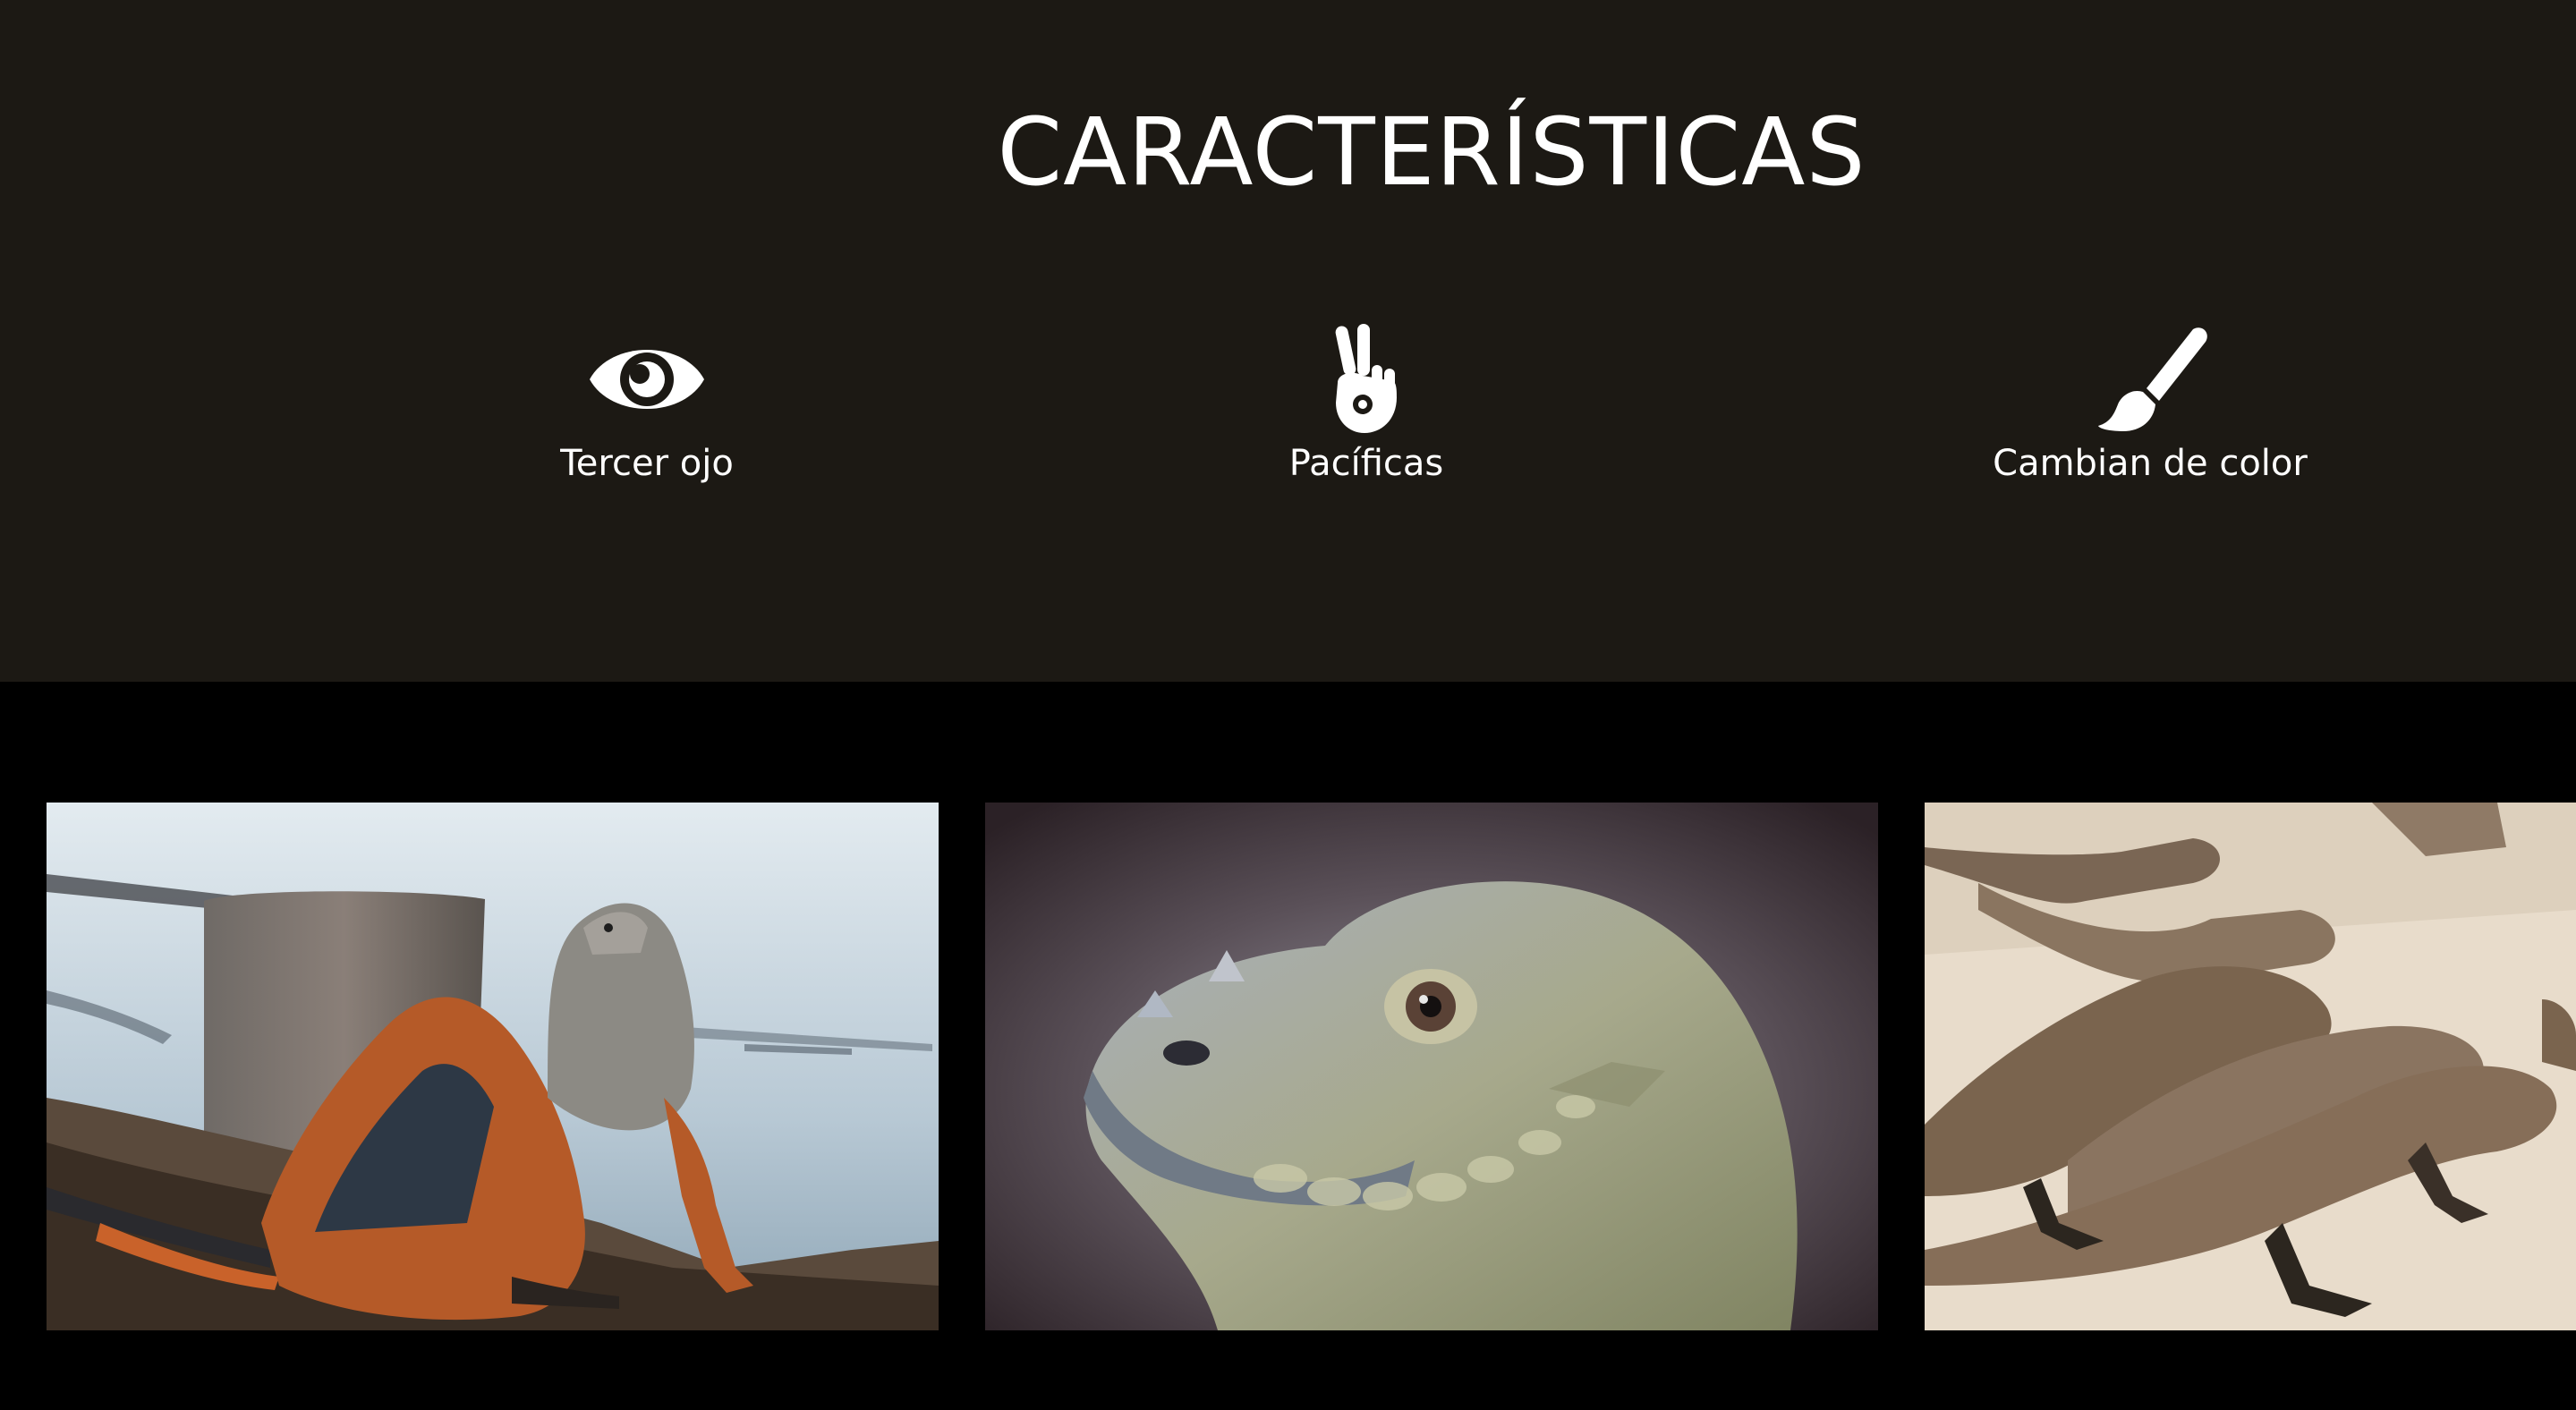 This screenshot has width=2576, height=1410. I want to click on feature-change-color: Cambian de color, so click(2150, 404).